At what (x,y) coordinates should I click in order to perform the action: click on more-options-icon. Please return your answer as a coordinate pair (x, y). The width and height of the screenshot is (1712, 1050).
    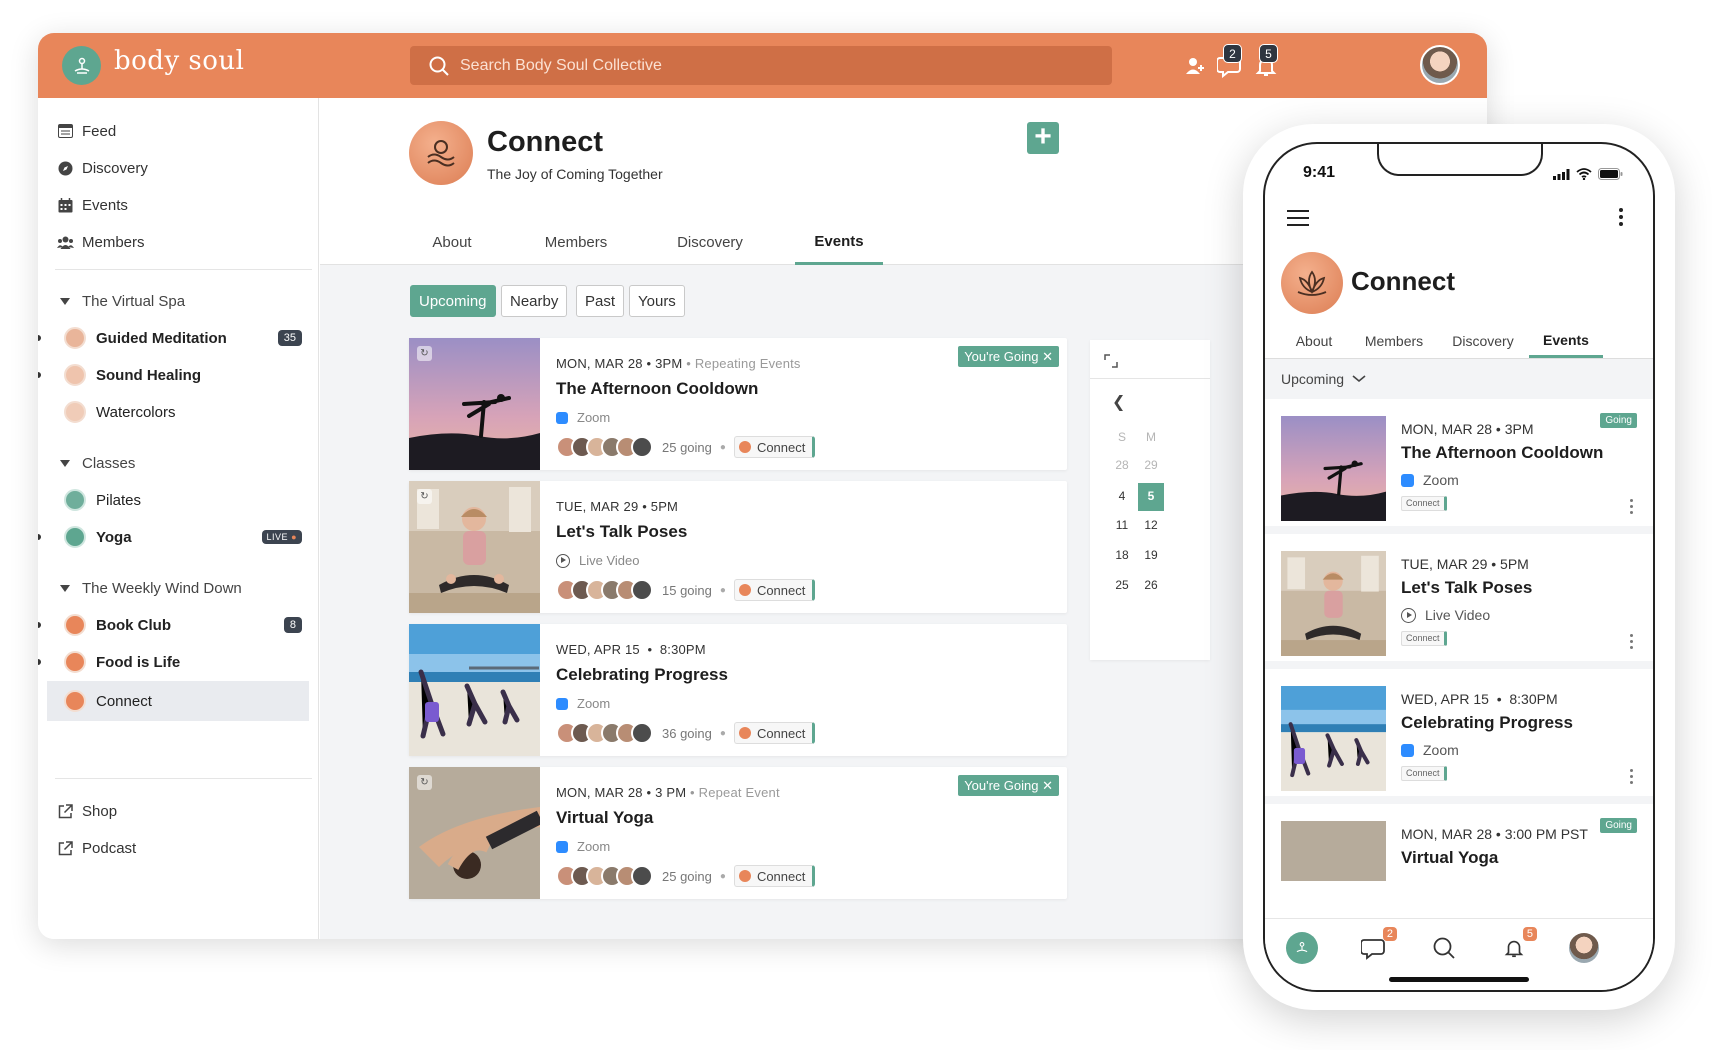
    Looking at the image, I should click on (1621, 218).